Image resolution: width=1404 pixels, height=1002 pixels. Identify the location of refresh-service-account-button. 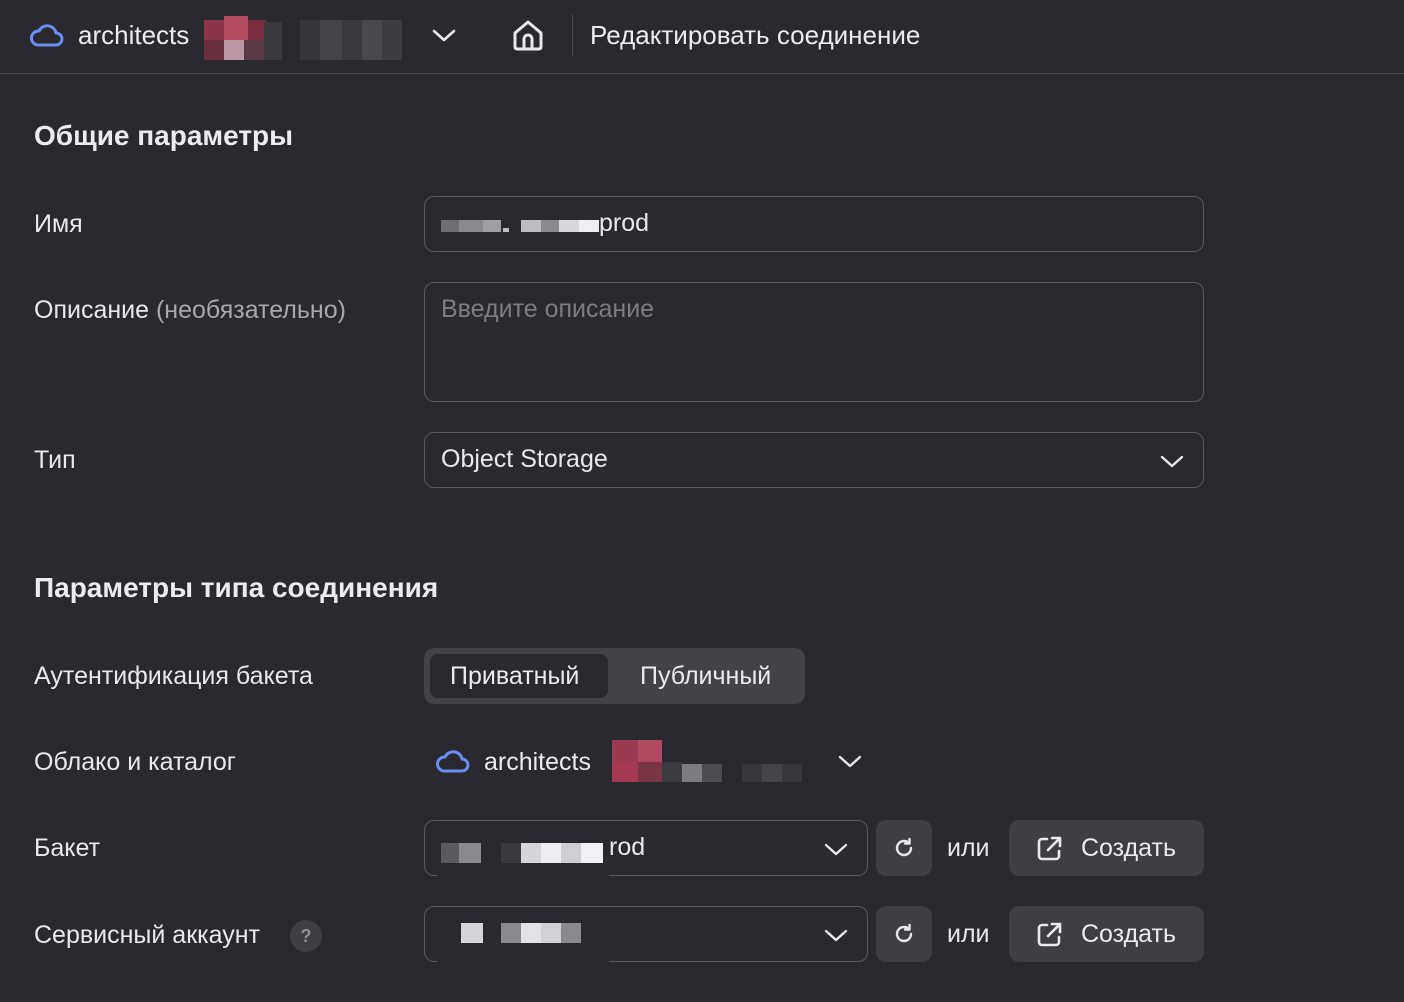
(904, 934).